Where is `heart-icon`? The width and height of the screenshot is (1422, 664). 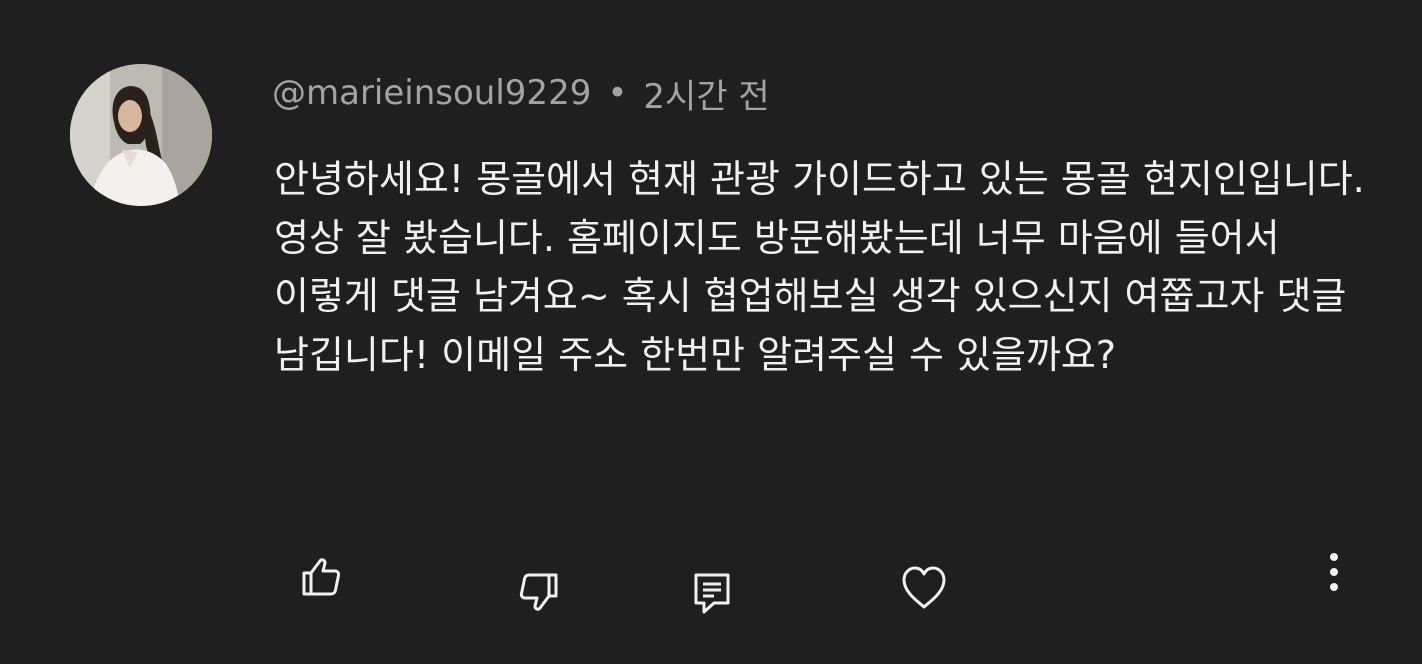 heart-icon is located at coordinates (924, 587).